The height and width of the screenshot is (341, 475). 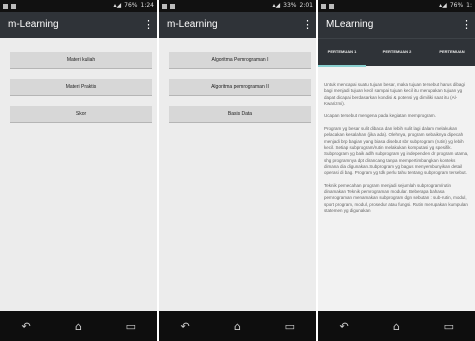 What do you see at coordinates (240, 87) in the screenshot?
I see `algoritma-2-button: Algoritma pemrograman II` at bounding box center [240, 87].